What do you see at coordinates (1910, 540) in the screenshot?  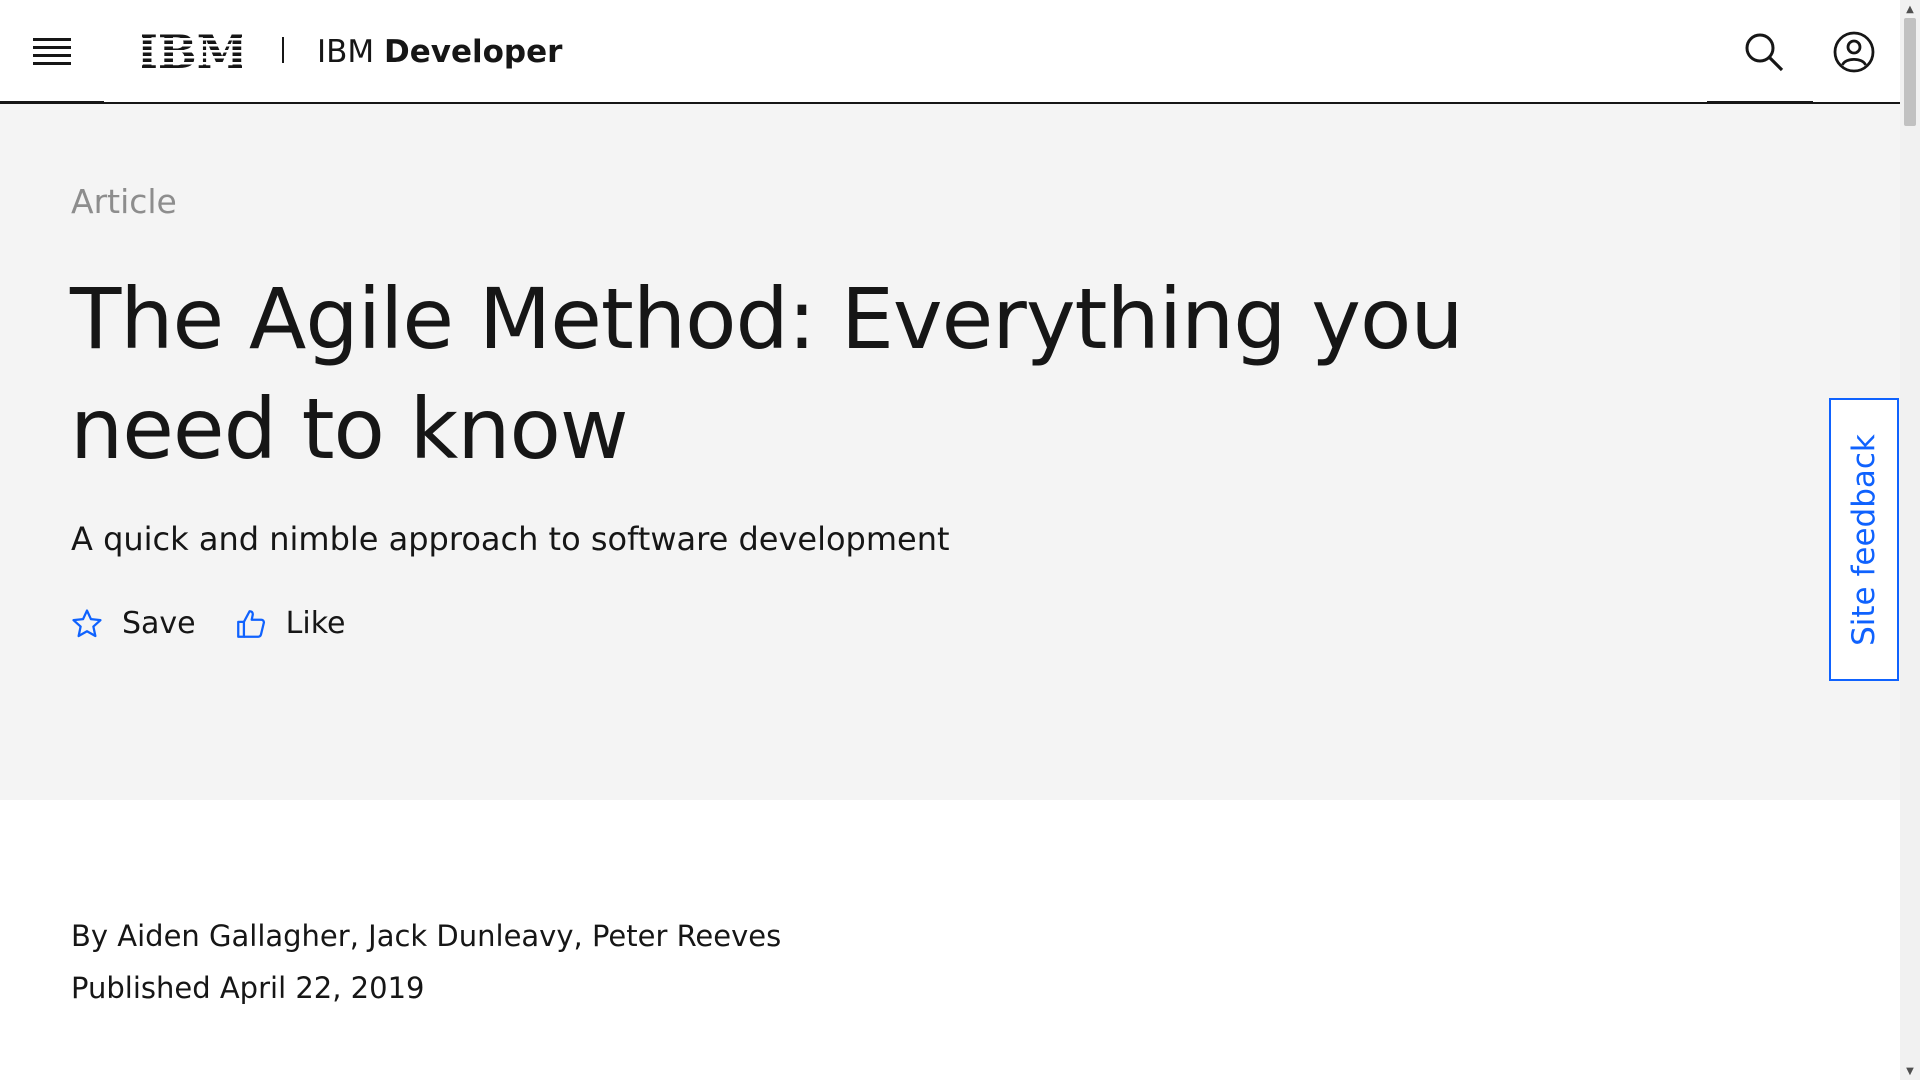 I see `page-scrollbar: ▲ ▼` at bounding box center [1910, 540].